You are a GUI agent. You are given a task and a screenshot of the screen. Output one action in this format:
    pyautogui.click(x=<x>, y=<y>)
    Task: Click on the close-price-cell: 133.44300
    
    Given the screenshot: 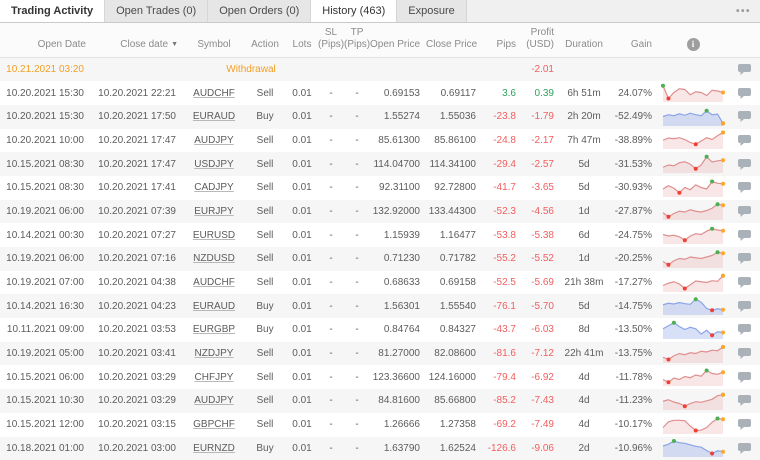 What is the action you would take?
    pyautogui.click(x=452, y=211)
    